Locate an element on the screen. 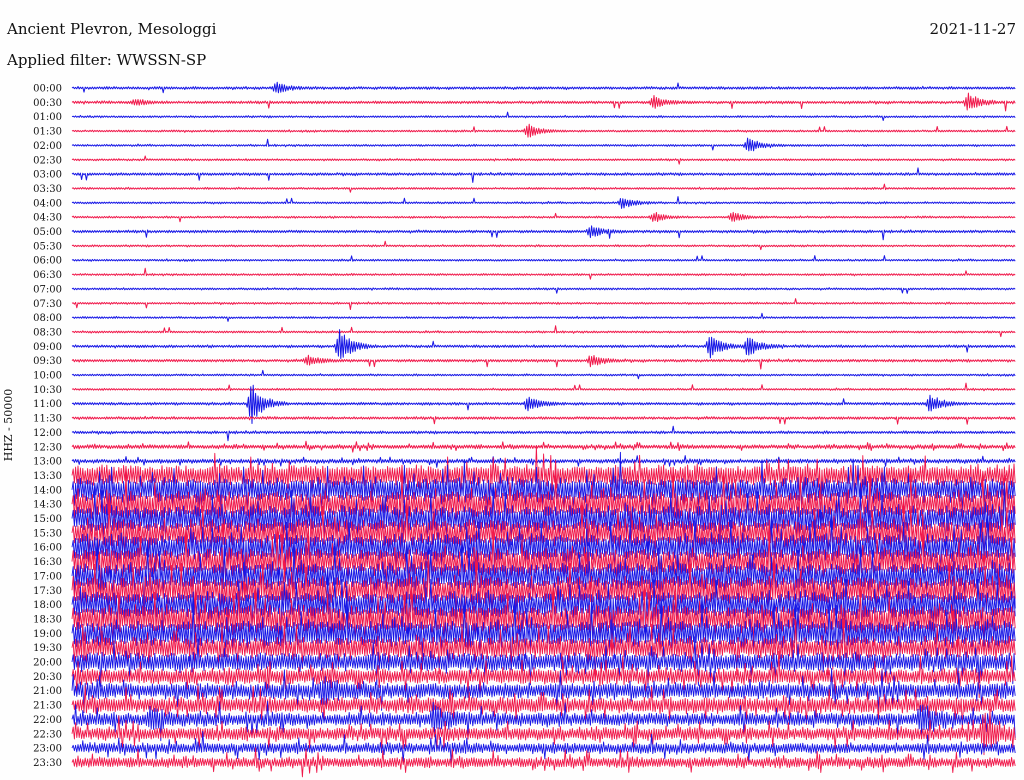 Image resolution: width=1024 pixels, height=780 pixels. time-tick-label: 13:30 is located at coordinates (47, 476).